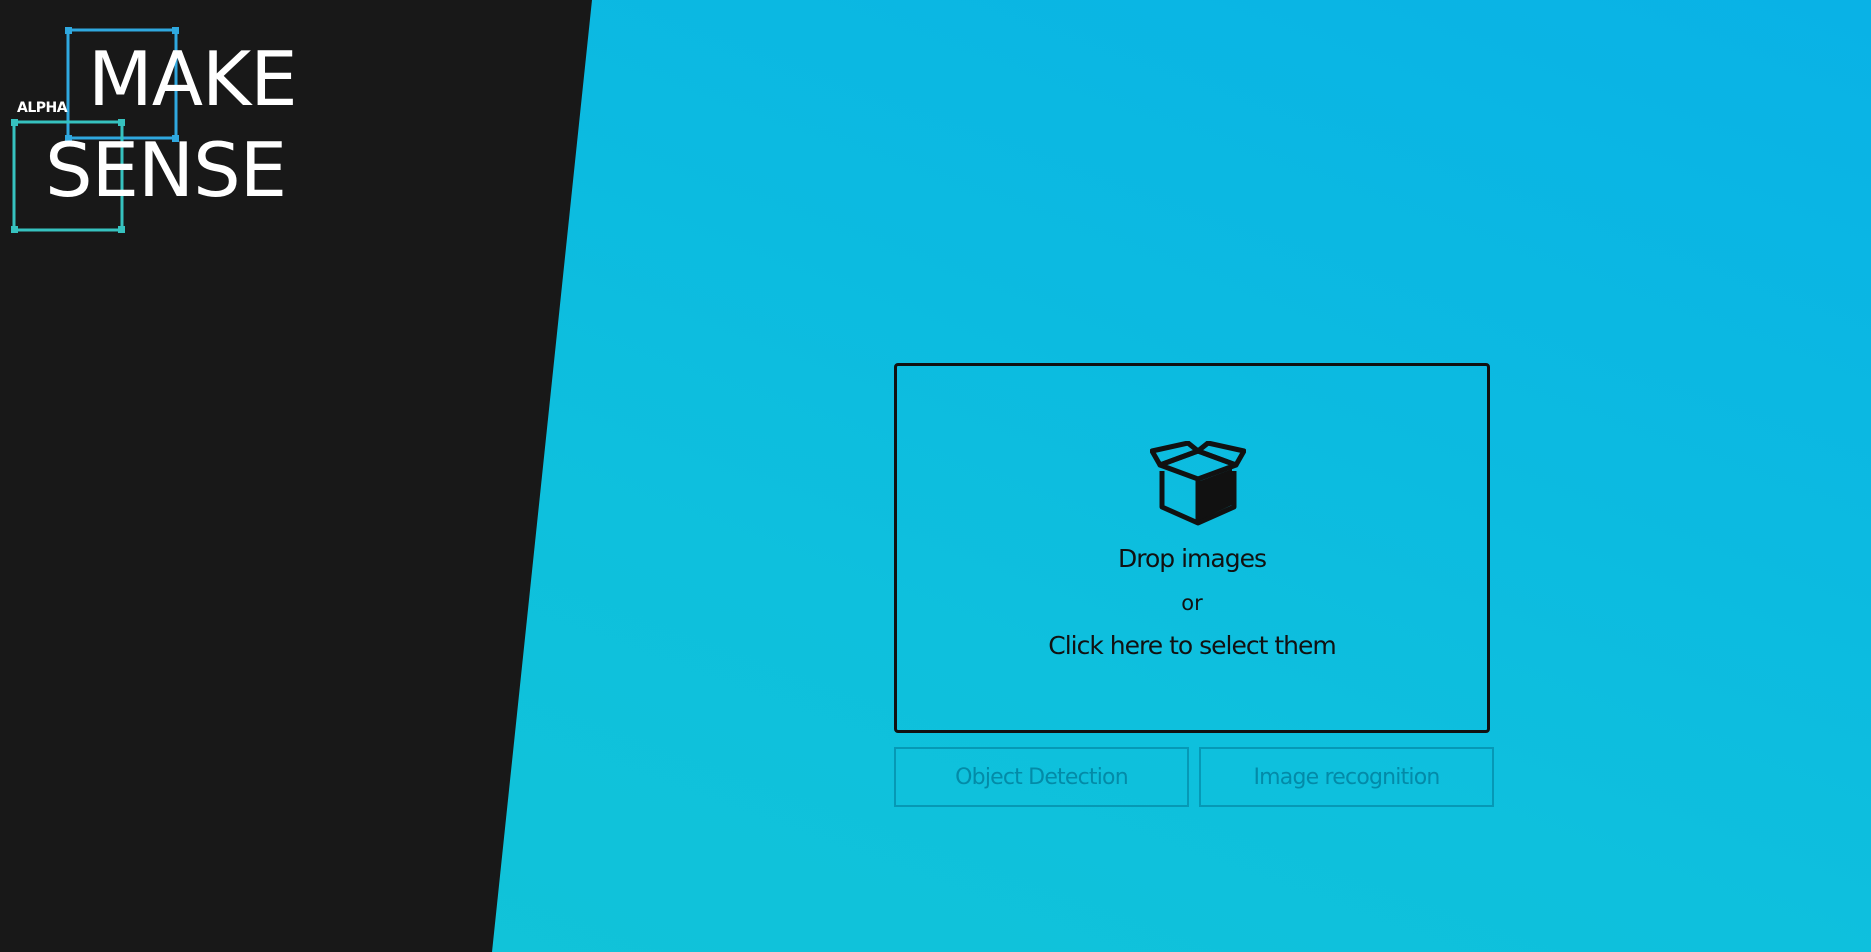 The height and width of the screenshot is (952, 1871). I want to click on image-dropzone: Drop images or Click here to select them, so click(1192, 548).